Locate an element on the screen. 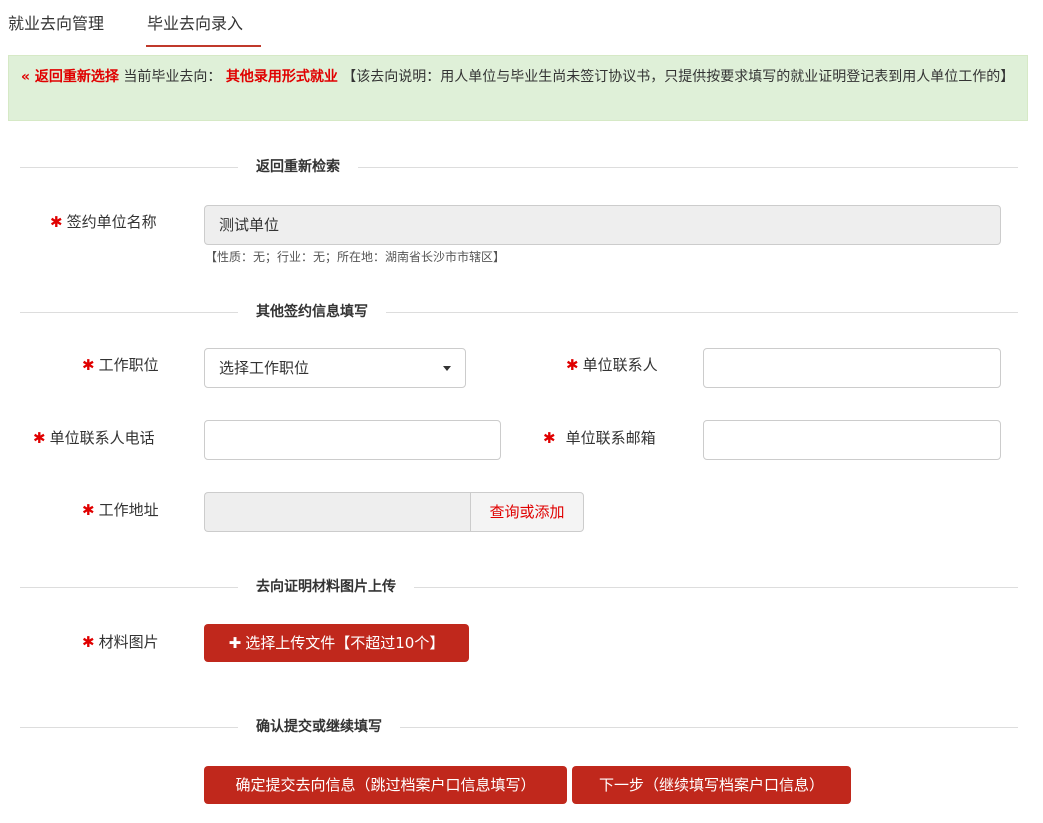 This screenshot has width=1043, height=823. tab-bar: 就业去向管理 毕业去向录入 is located at coordinates (521, 24).